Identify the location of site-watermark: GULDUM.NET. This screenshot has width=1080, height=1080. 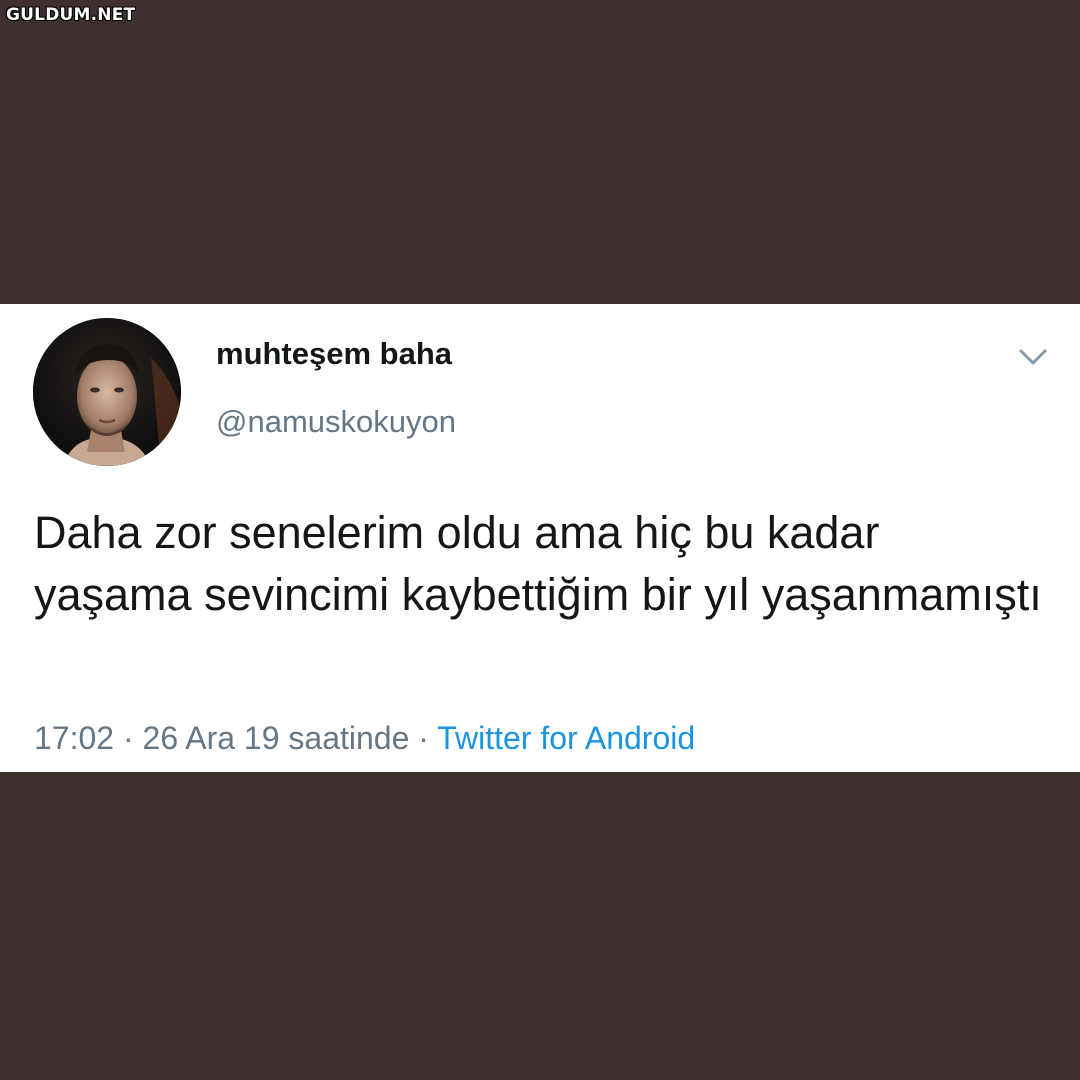
(71, 15).